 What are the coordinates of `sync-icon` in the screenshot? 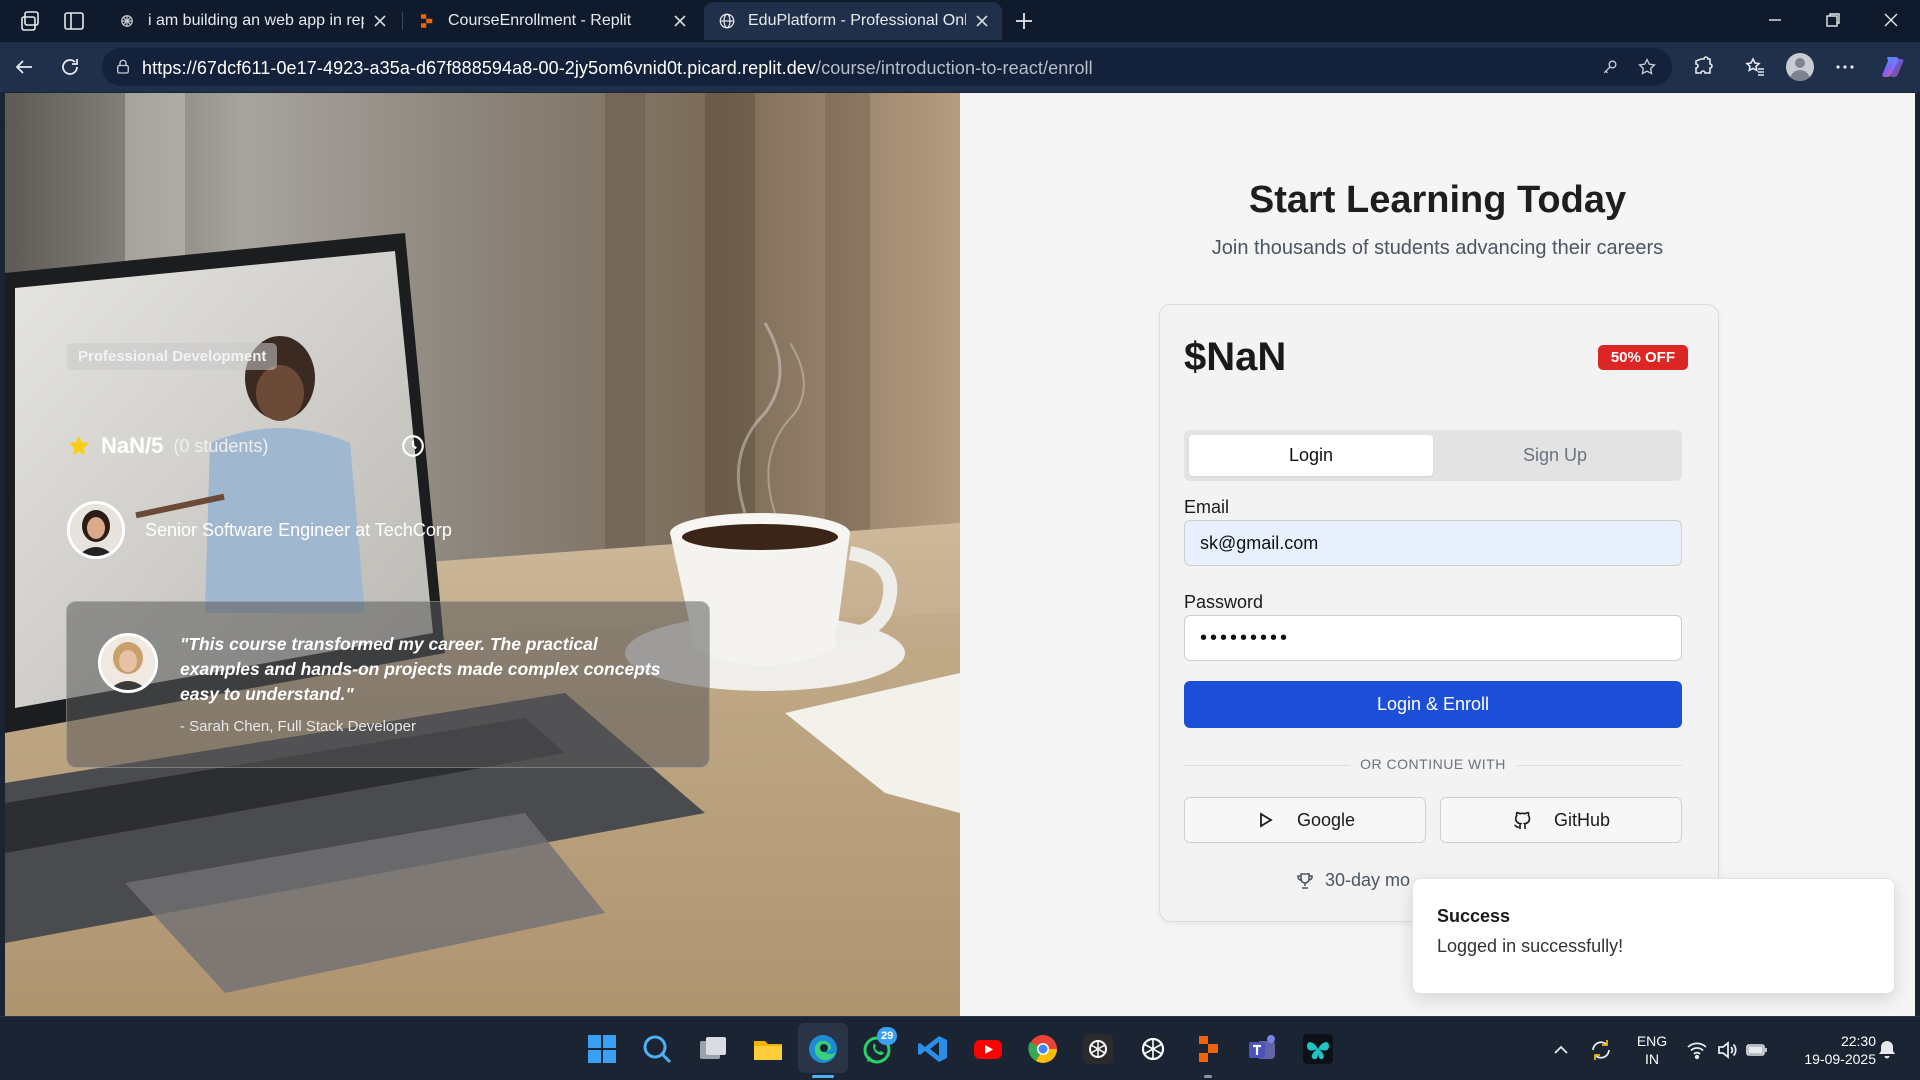 It's located at (1601, 1050).